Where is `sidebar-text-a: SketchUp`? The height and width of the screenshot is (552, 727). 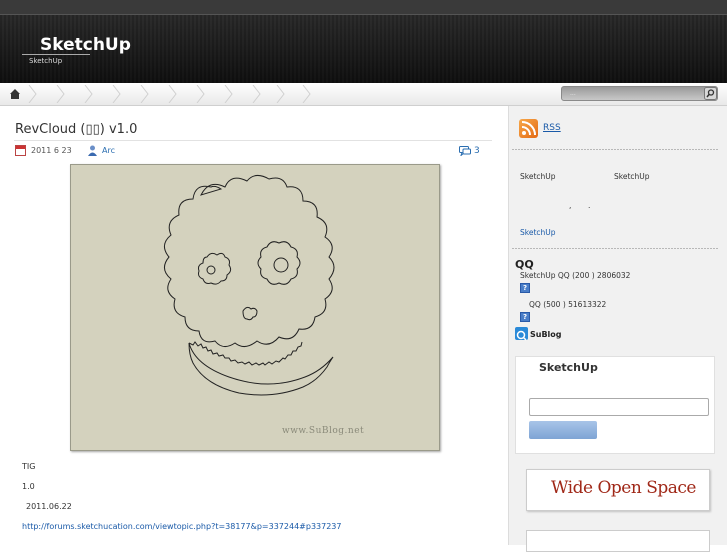
sidebar-text-a: SketchUp is located at coordinates (538, 176).